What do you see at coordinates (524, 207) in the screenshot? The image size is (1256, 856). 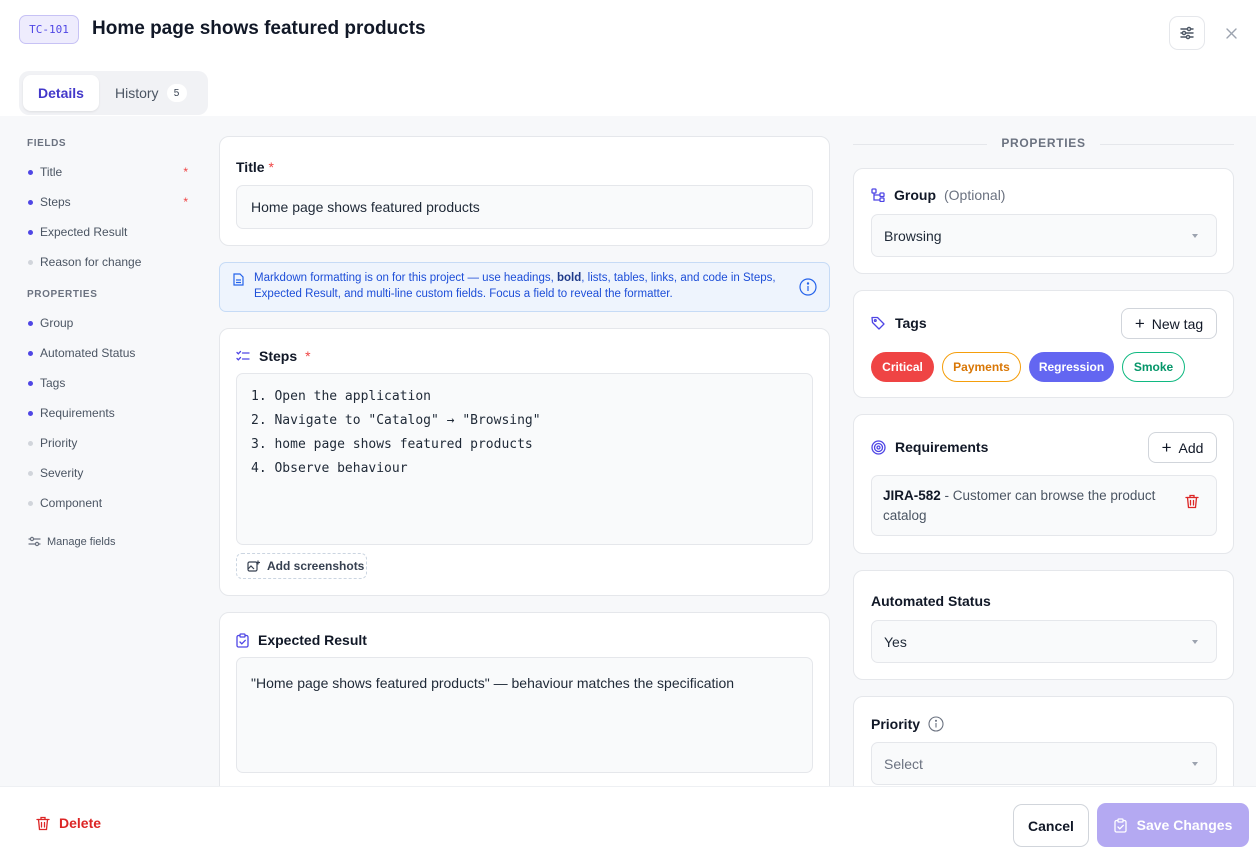 I see `title-input: Home page shows featured products` at bounding box center [524, 207].